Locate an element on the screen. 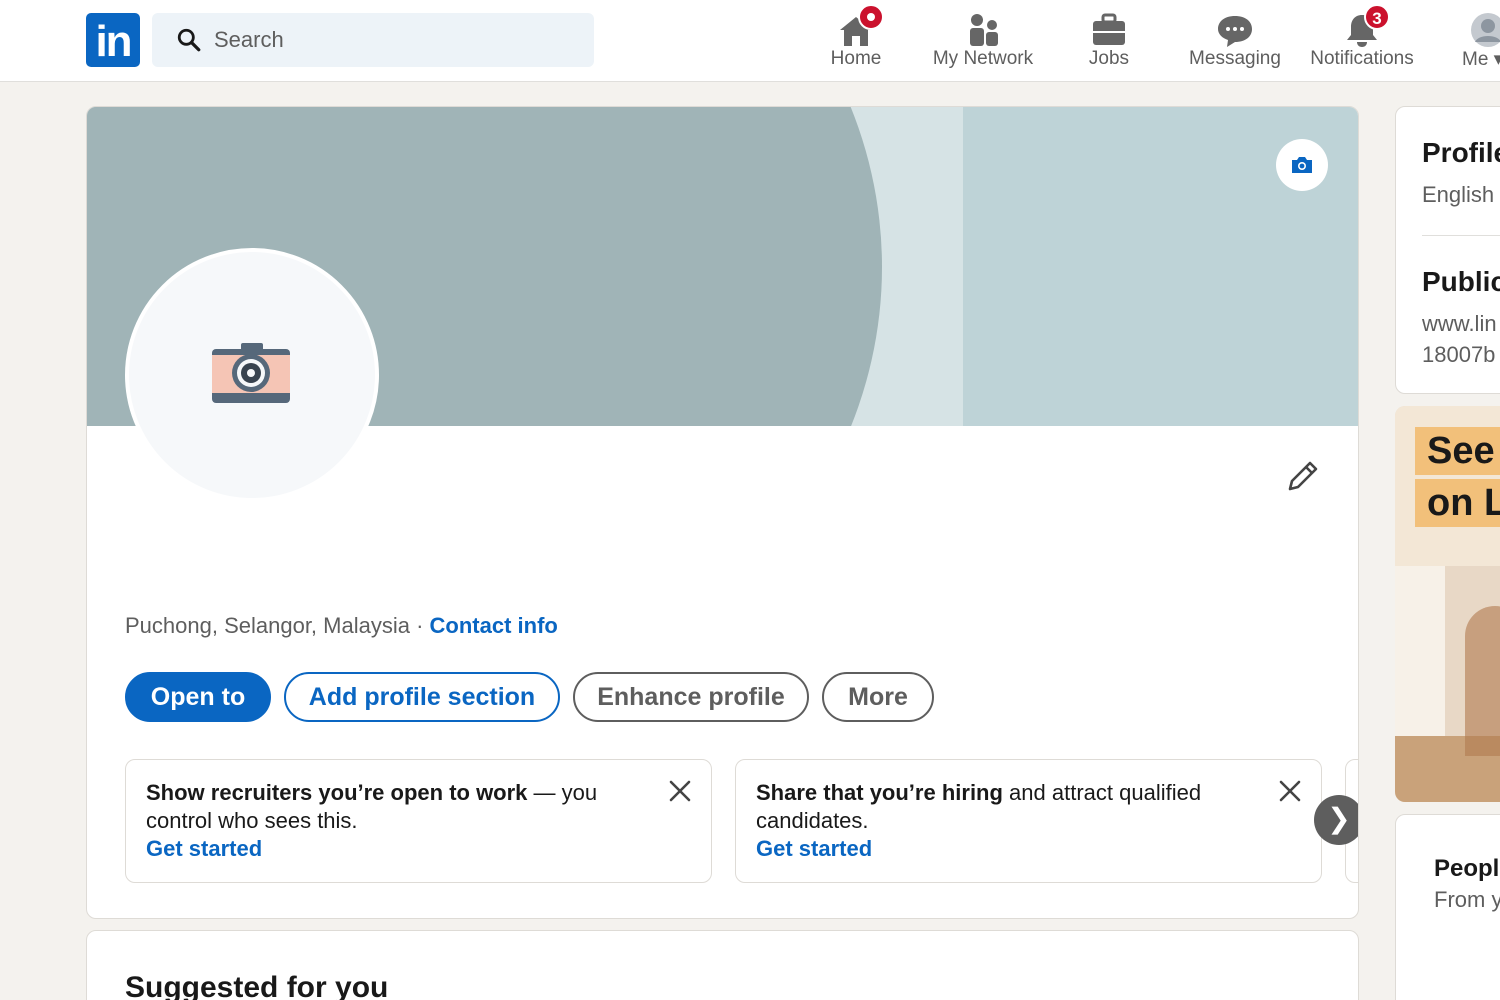  linkedin-logo: in is located at coordinates (113, 40).